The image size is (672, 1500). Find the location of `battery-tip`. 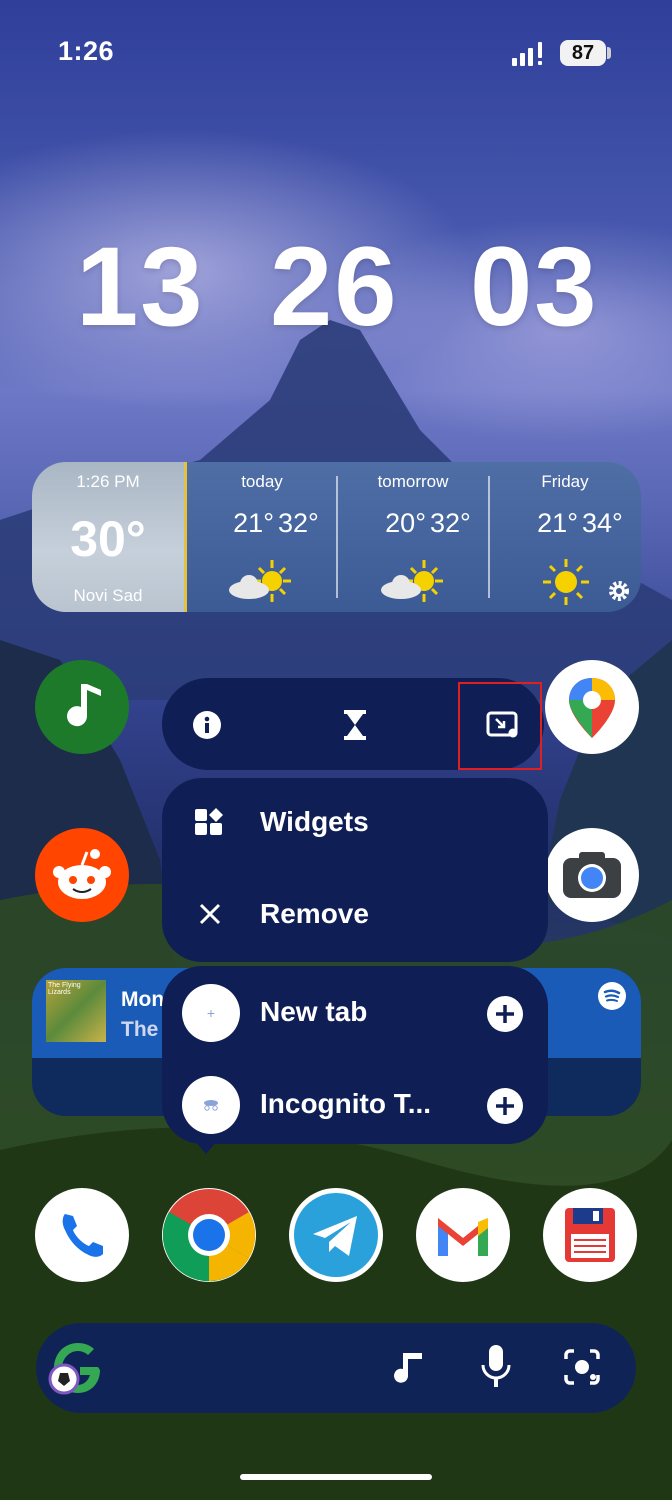

battery-tip is located at coordinates (609, 53).